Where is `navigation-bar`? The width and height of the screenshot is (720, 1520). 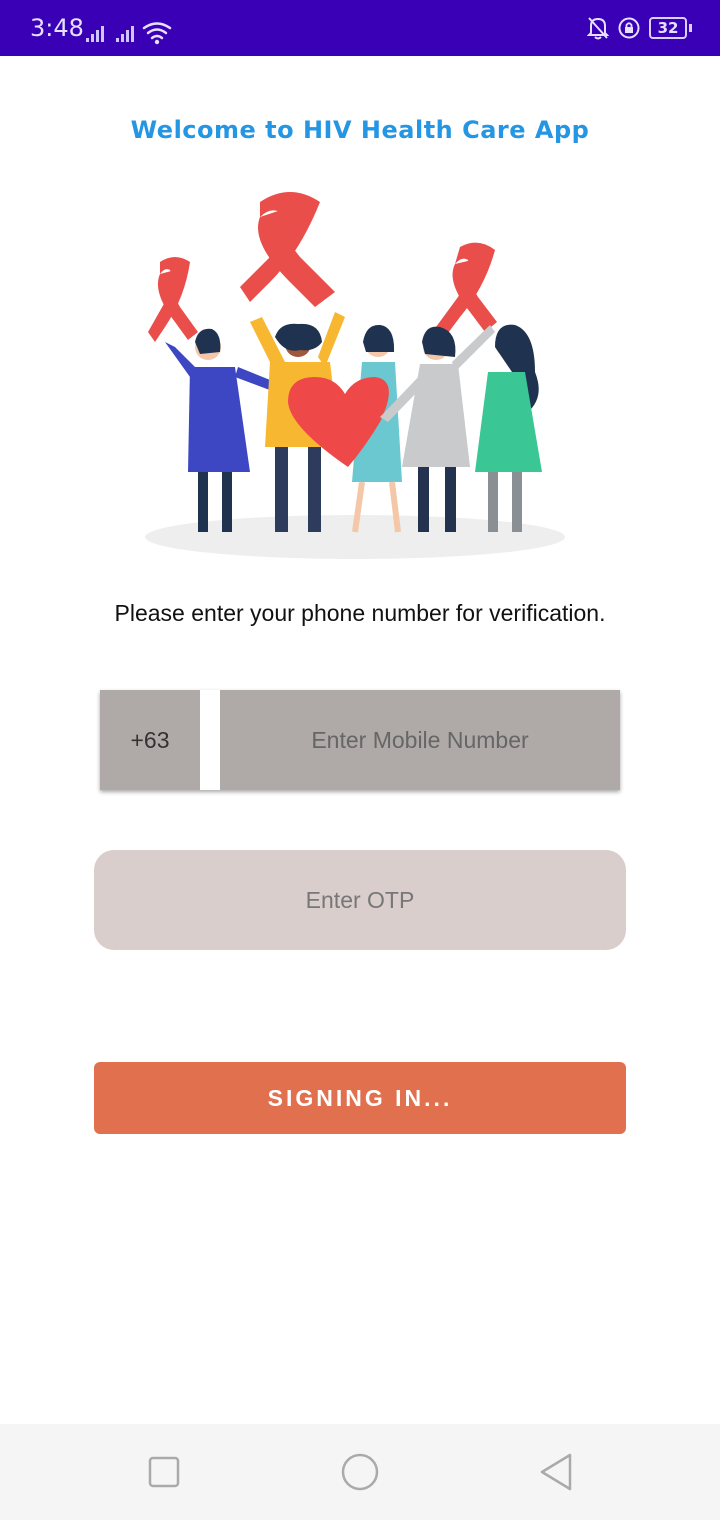
navigation-bar is located at coordinates (360, 1472).